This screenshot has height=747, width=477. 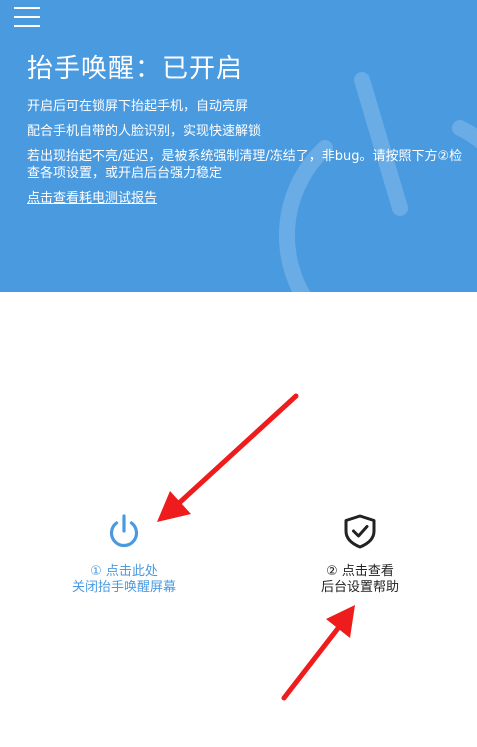 I want to click on disable-wake-step: ① 点击此处, so click(x=124, y=571).